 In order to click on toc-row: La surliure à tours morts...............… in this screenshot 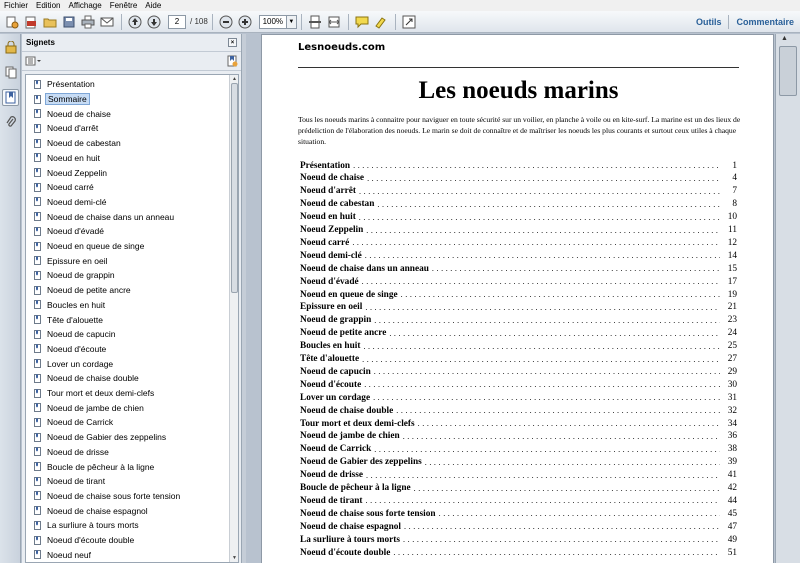, I will do `click(518, 539)`.